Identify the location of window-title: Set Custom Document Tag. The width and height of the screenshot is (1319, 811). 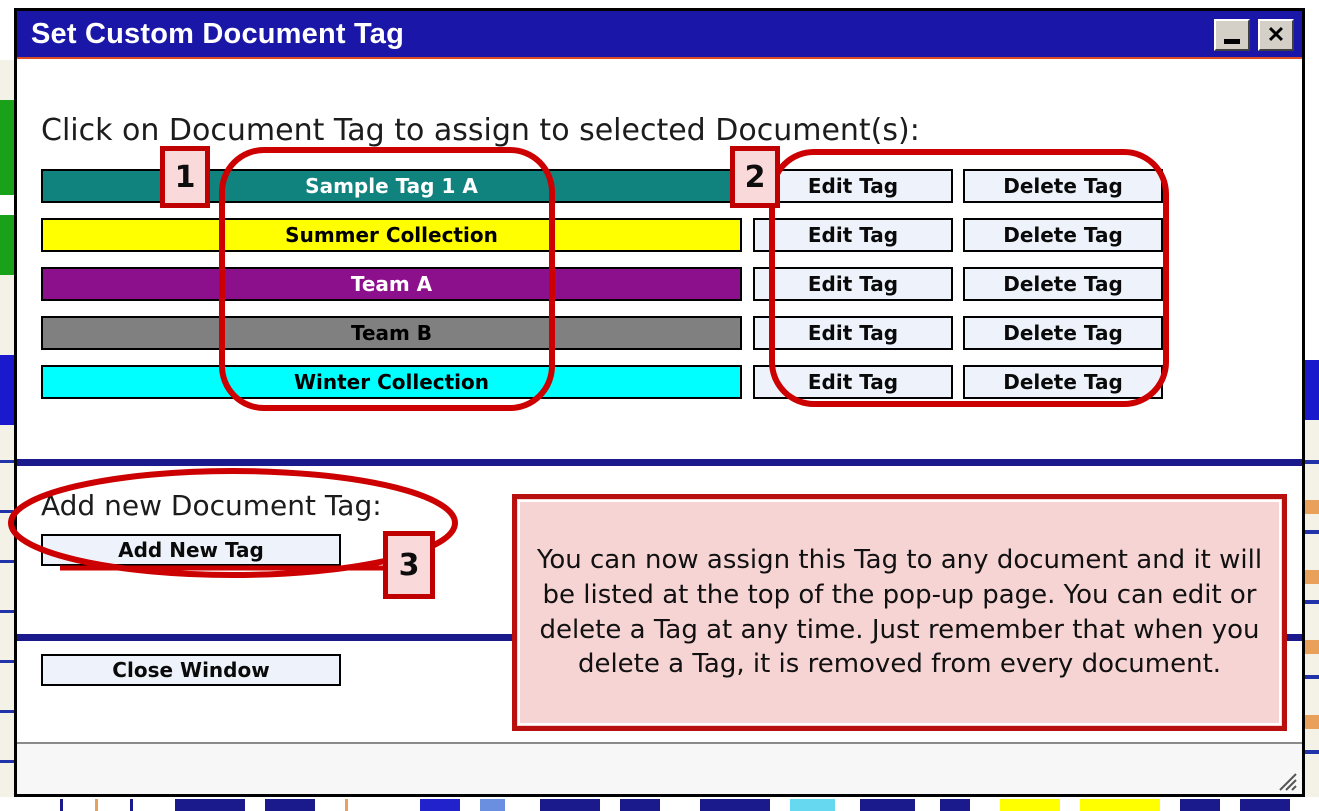
(218, 34).